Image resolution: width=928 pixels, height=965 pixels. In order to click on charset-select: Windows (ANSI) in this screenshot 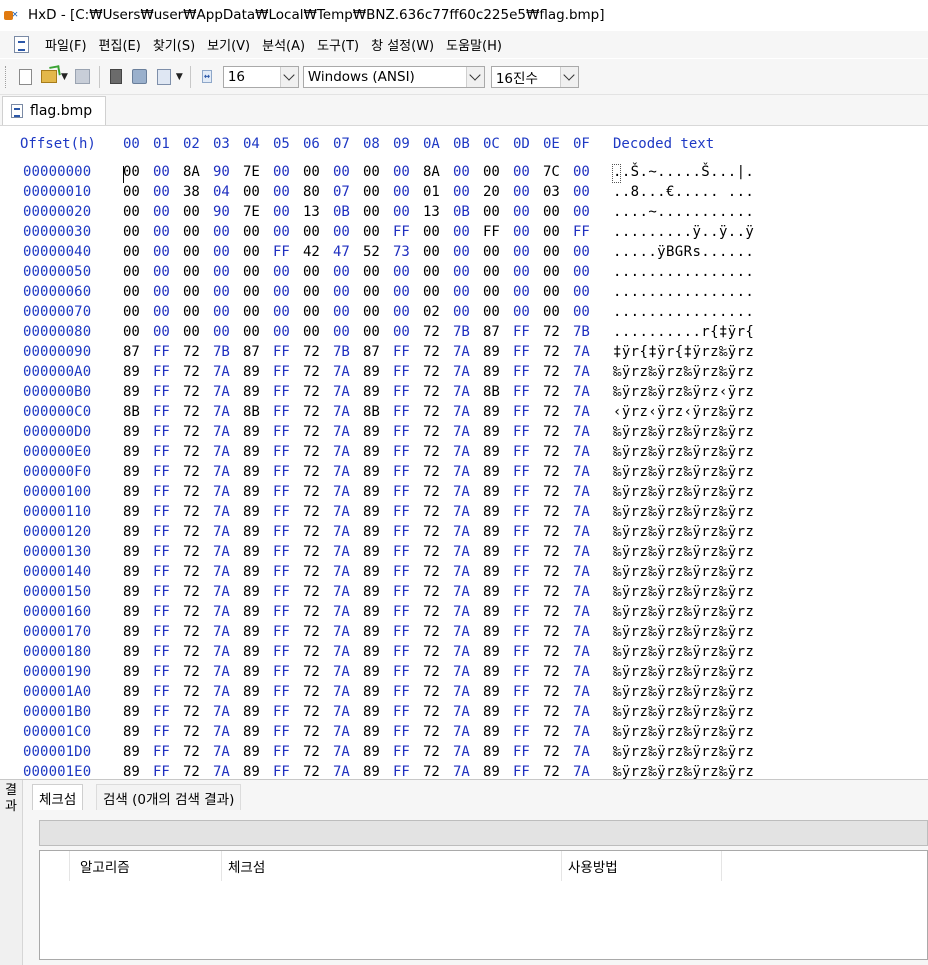, I will do `click(393, 76)`.